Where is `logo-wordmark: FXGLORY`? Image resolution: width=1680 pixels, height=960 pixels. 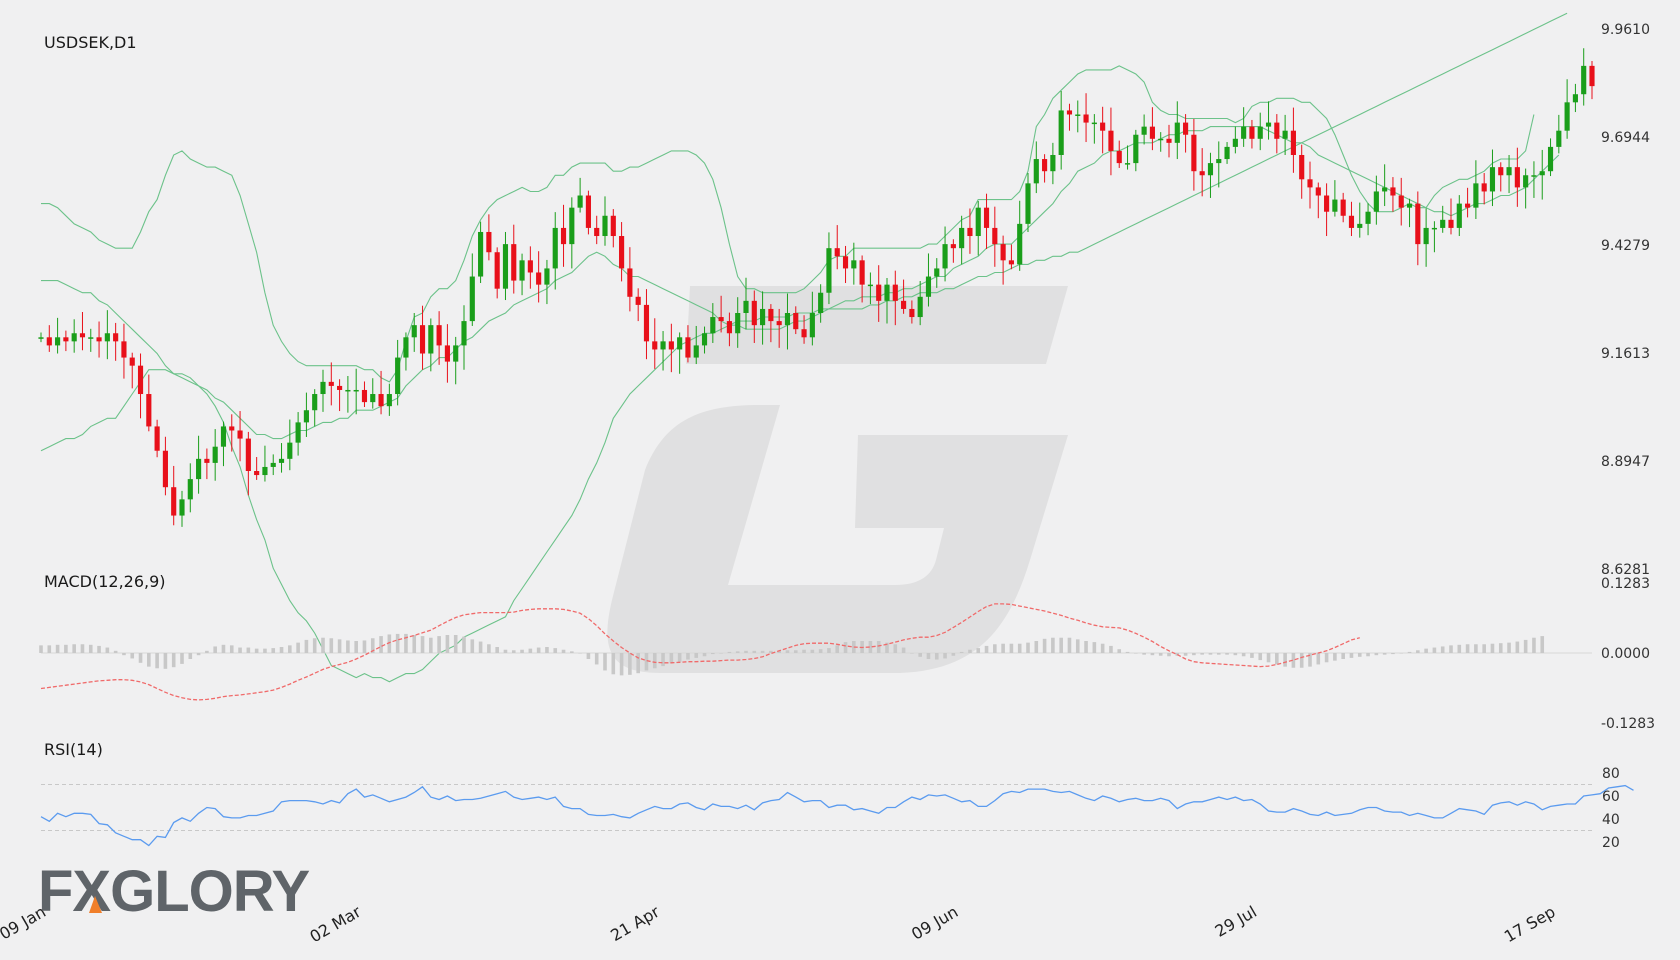 logo-wordmark: FXGLORY is located at coordinates (174, 891).